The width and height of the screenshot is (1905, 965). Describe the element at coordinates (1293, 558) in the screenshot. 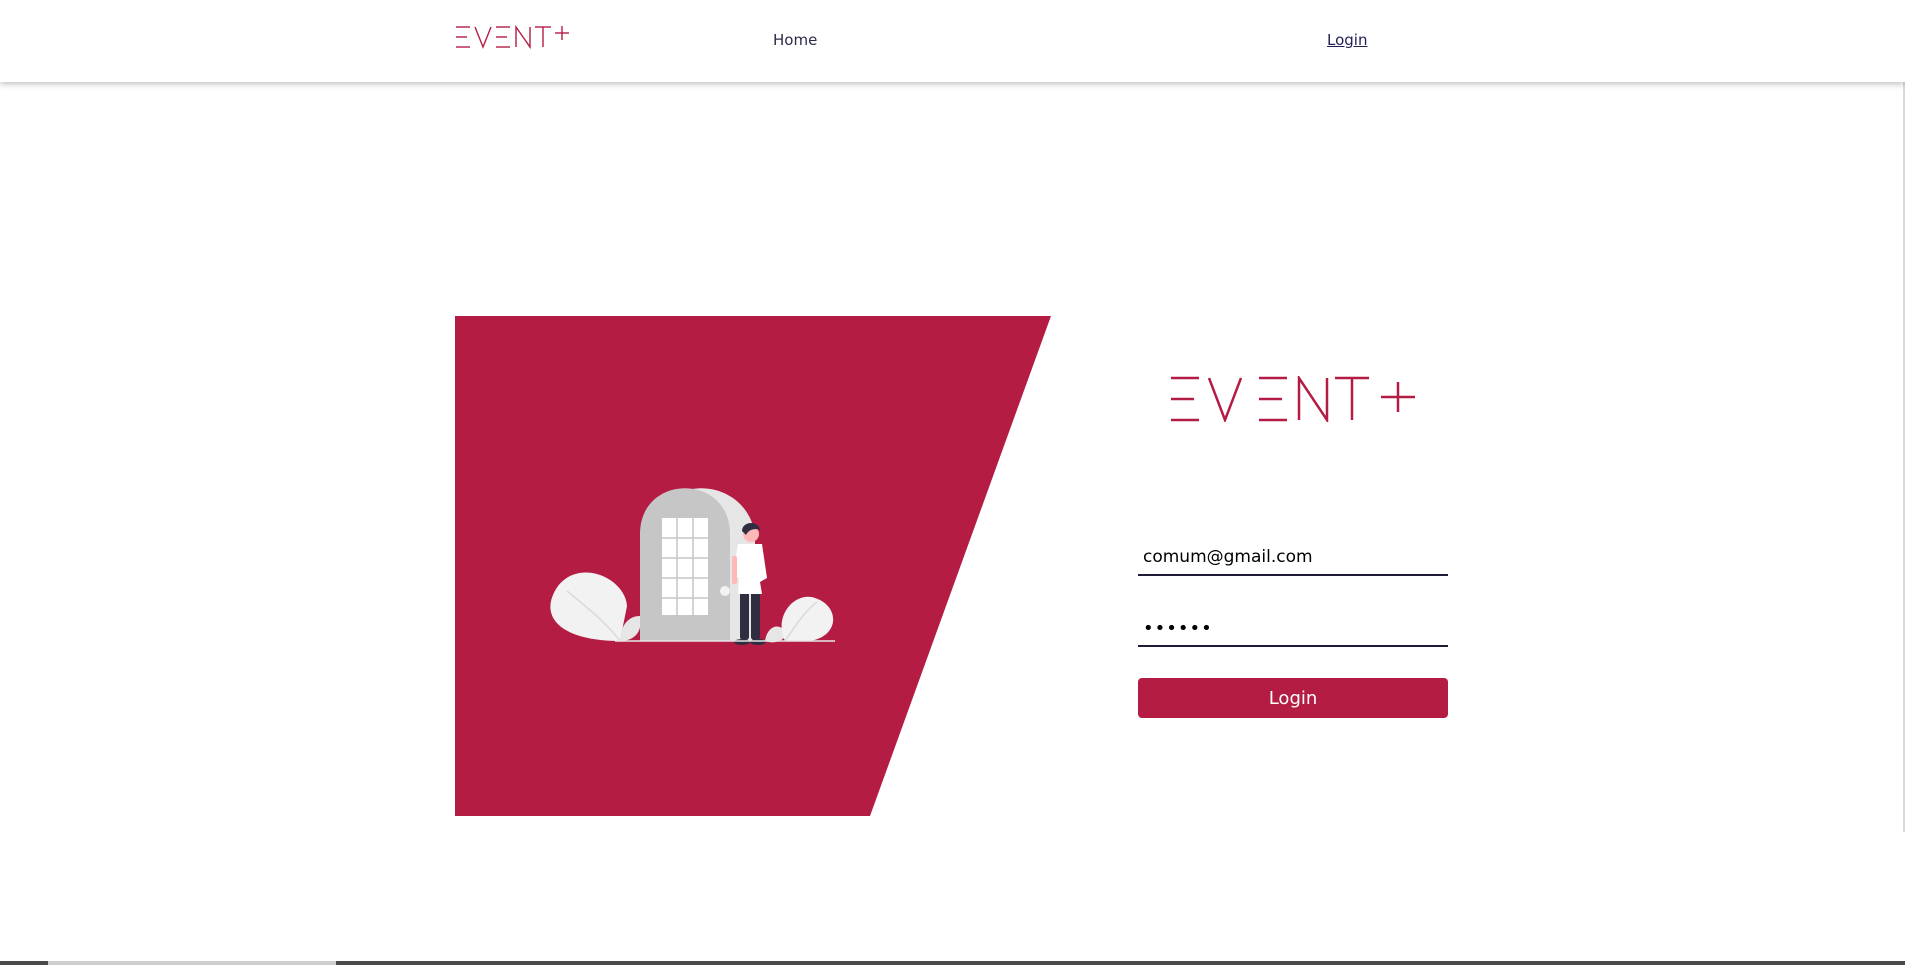

I see `email-field` at that location.